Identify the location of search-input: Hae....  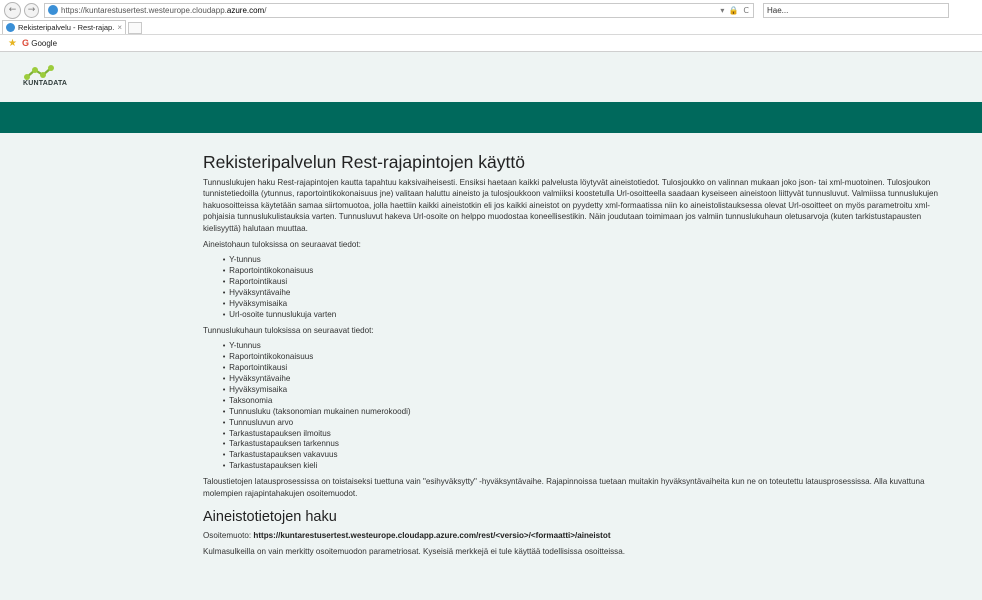
(856, 10).